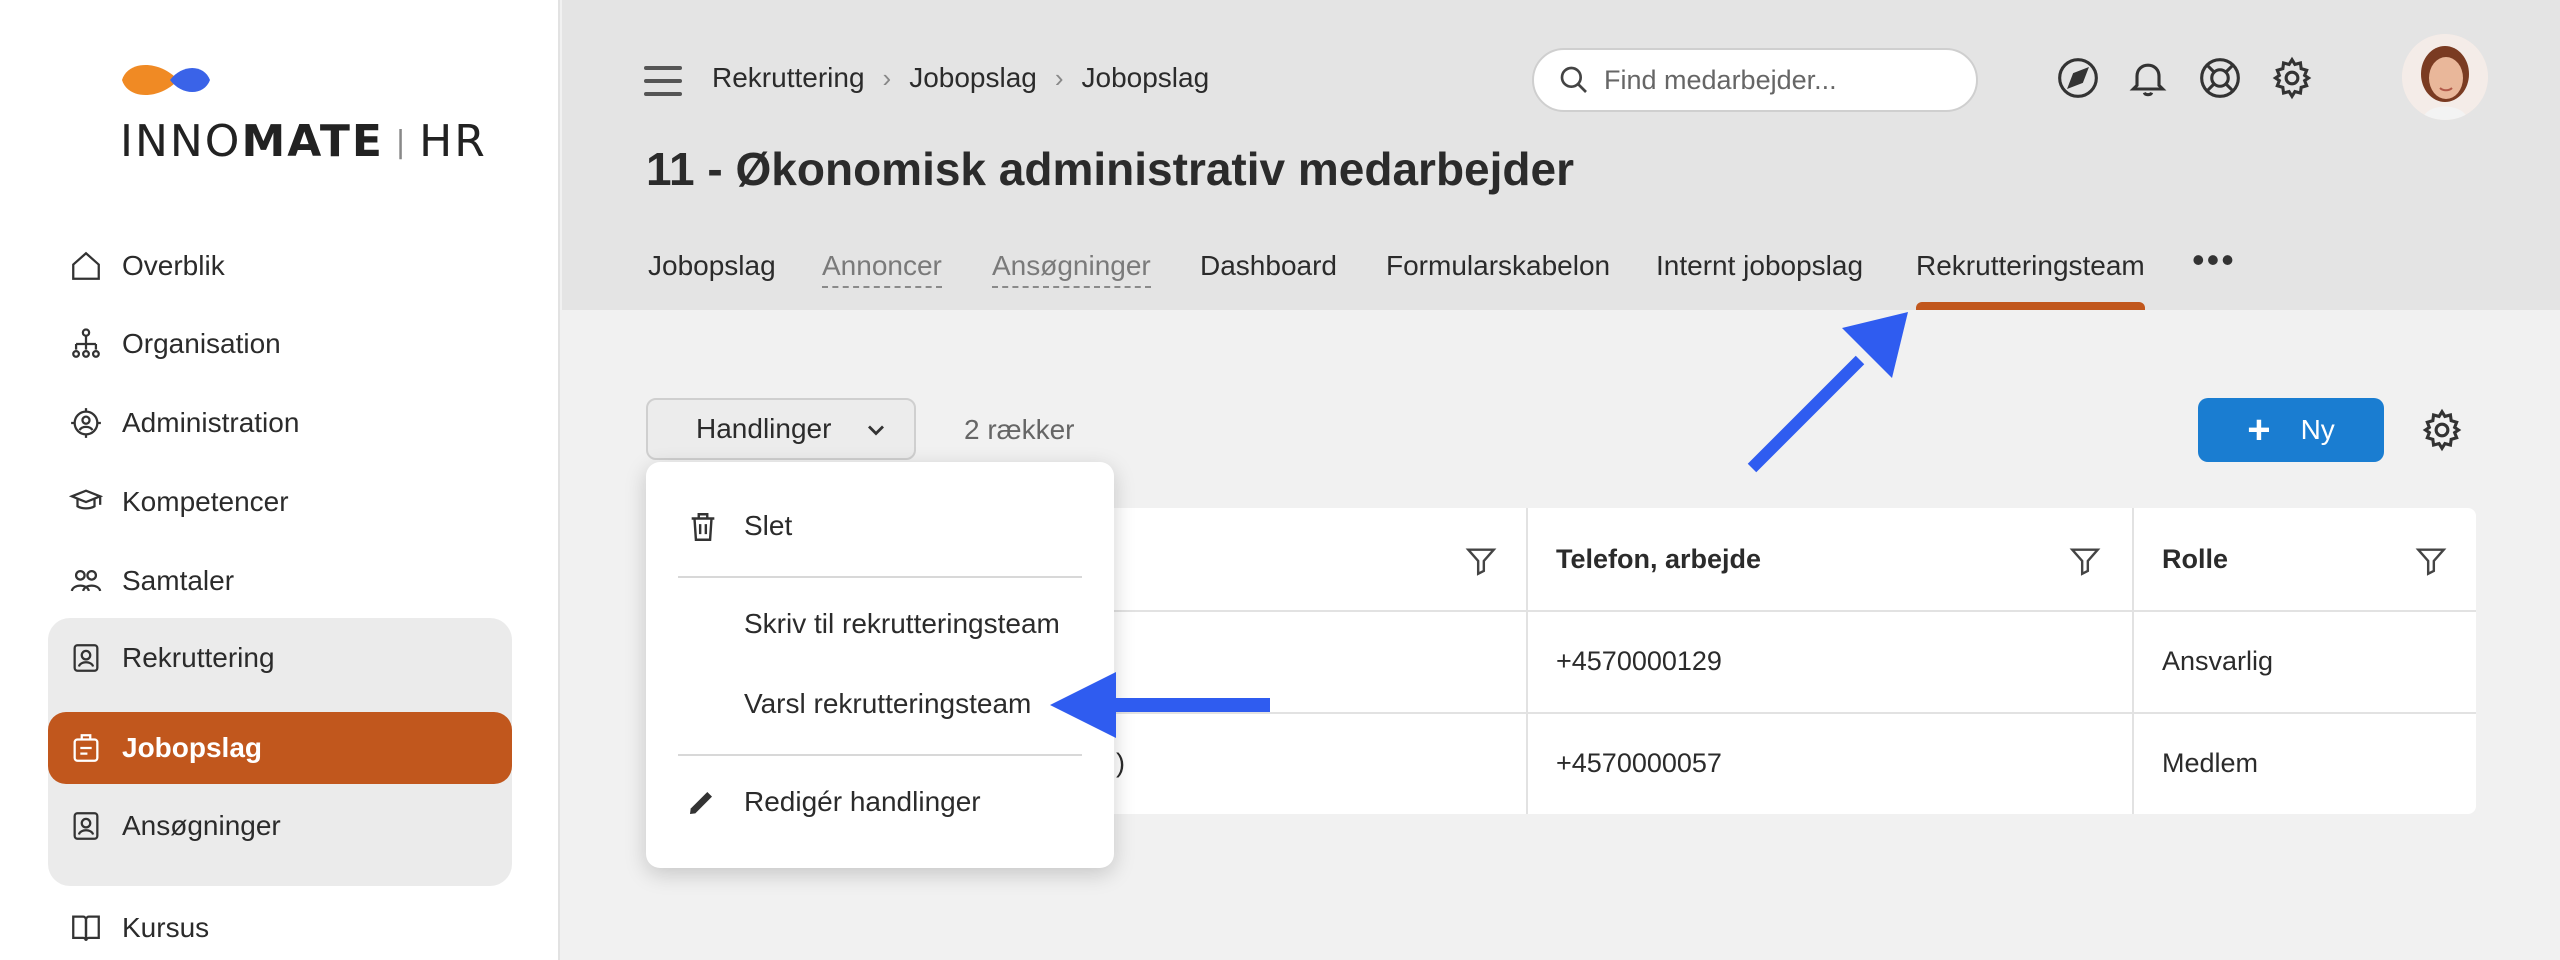 Image resolution: width=2560 pixels, height=960 pixels. What do you see at coordinates (86, 581) in the screenshot?
I see `people-icon` at bounding box center [86, 581].